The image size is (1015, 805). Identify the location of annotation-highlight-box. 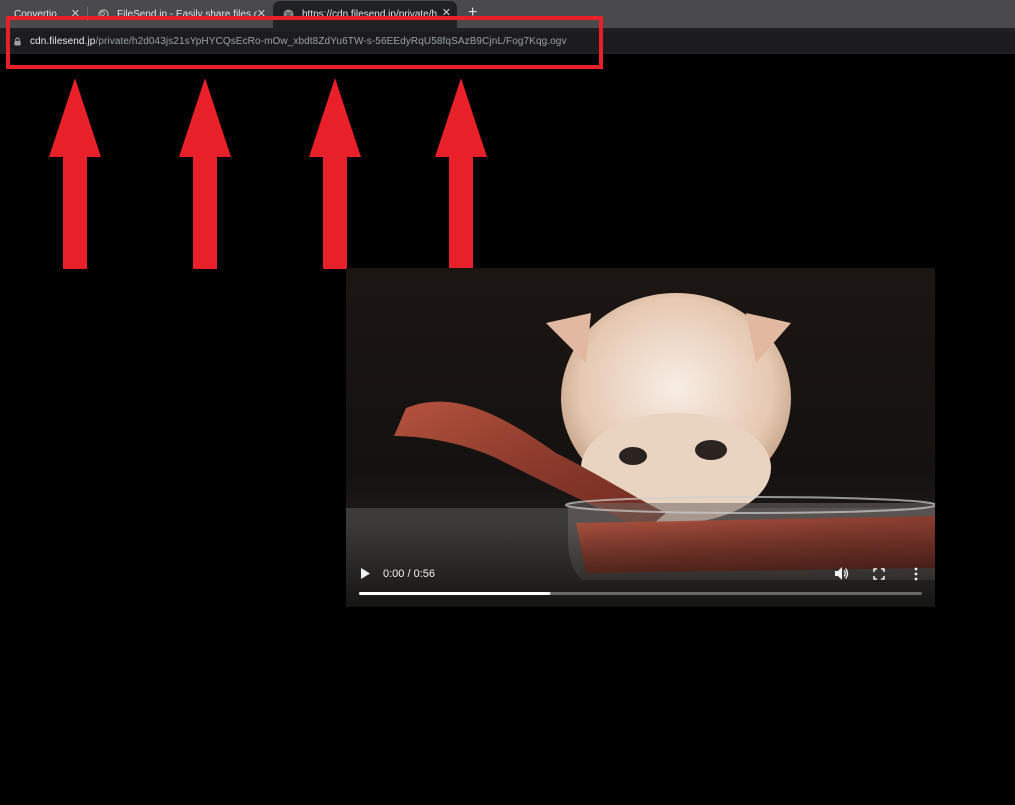
(304, 42).